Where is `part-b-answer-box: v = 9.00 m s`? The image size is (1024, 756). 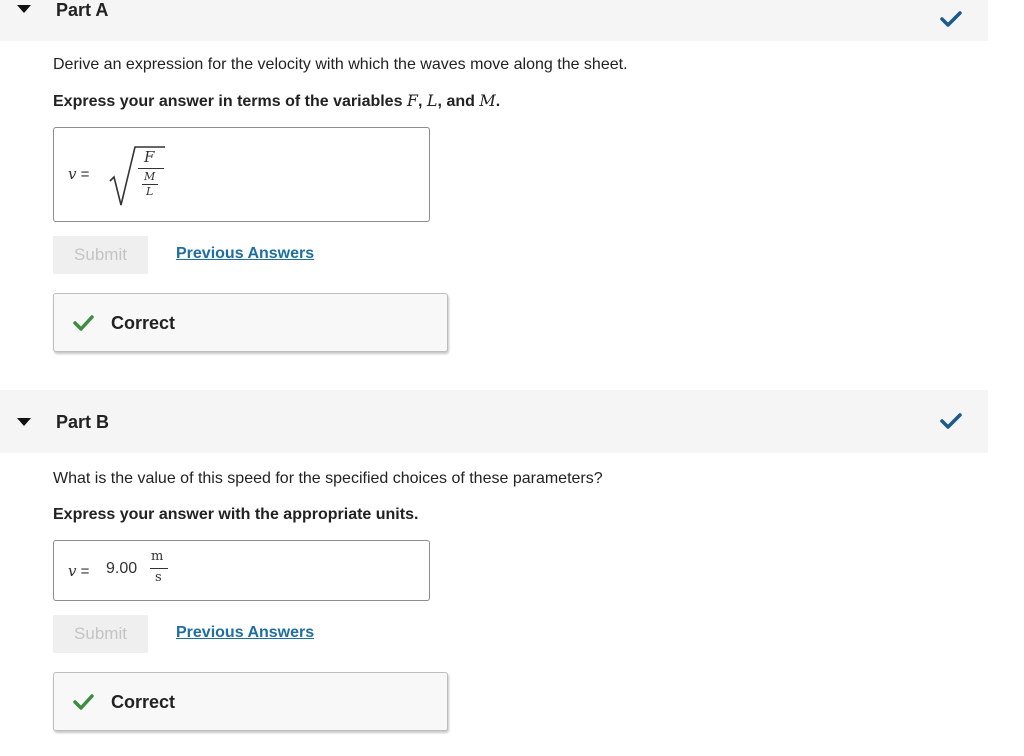 part-b-answer-box: v = 9.00 m s is located at coordinates (241, 570).